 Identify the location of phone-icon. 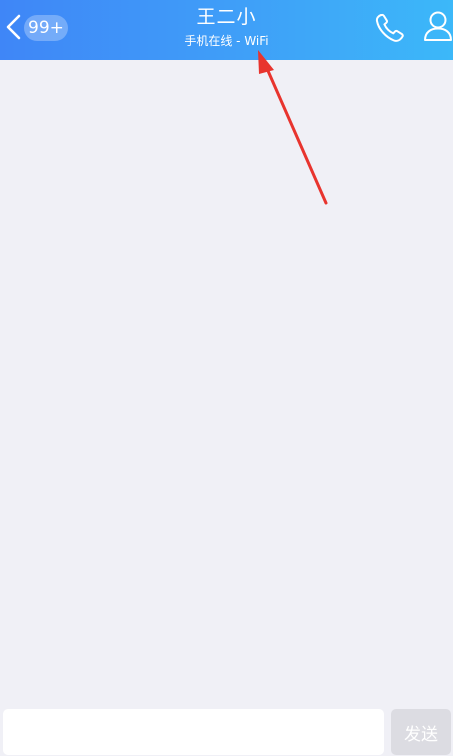
(389, 27).